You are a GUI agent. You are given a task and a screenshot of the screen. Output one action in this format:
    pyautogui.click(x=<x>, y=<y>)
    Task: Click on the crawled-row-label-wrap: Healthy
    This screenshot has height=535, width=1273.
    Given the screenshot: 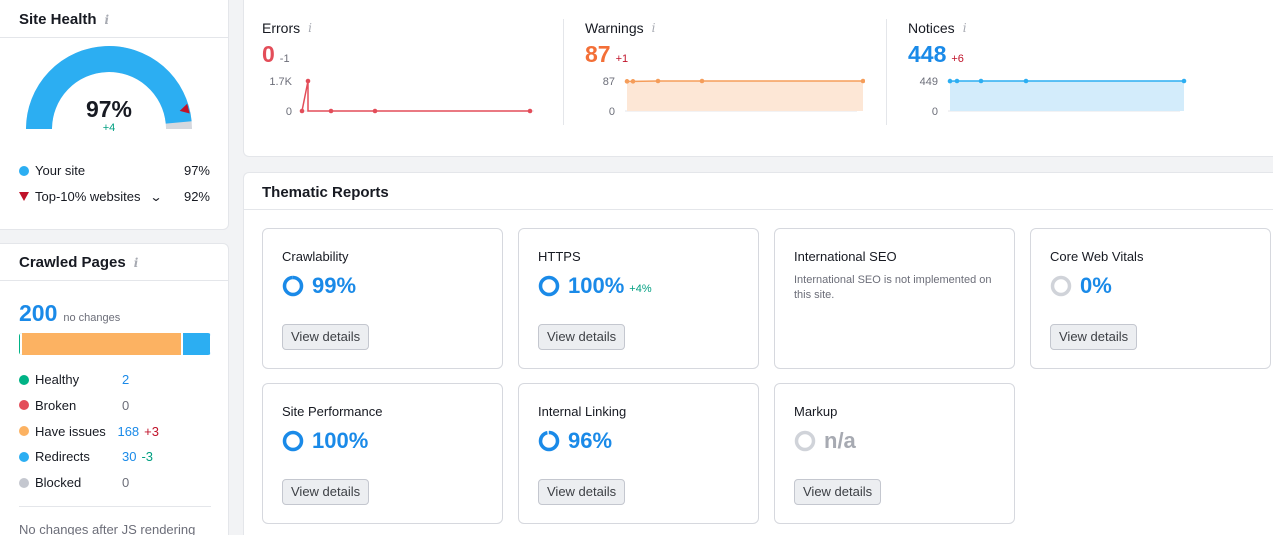 What is the action you would take?
    pyautogui.click(x=70, y=379)
    